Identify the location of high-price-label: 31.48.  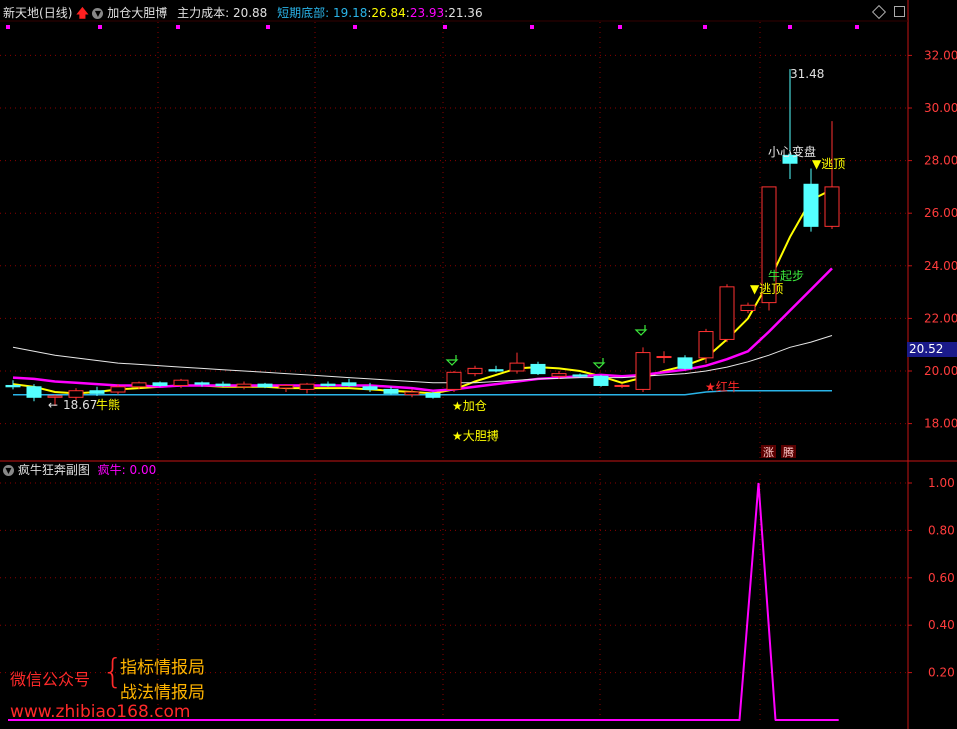
(807, 74).